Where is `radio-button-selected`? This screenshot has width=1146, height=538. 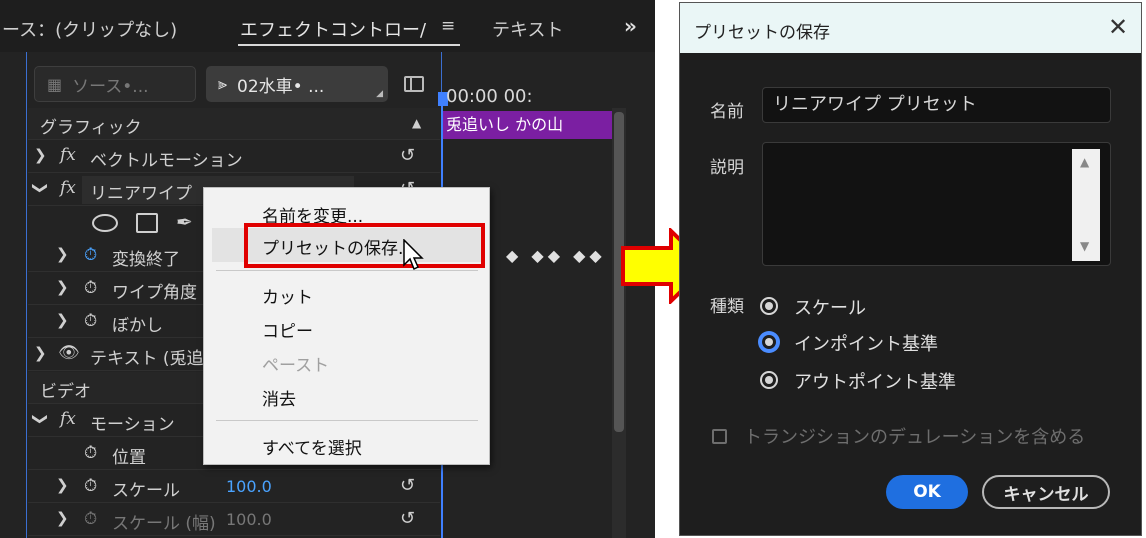 radio-button-selected is located at coordinates (769, 342).